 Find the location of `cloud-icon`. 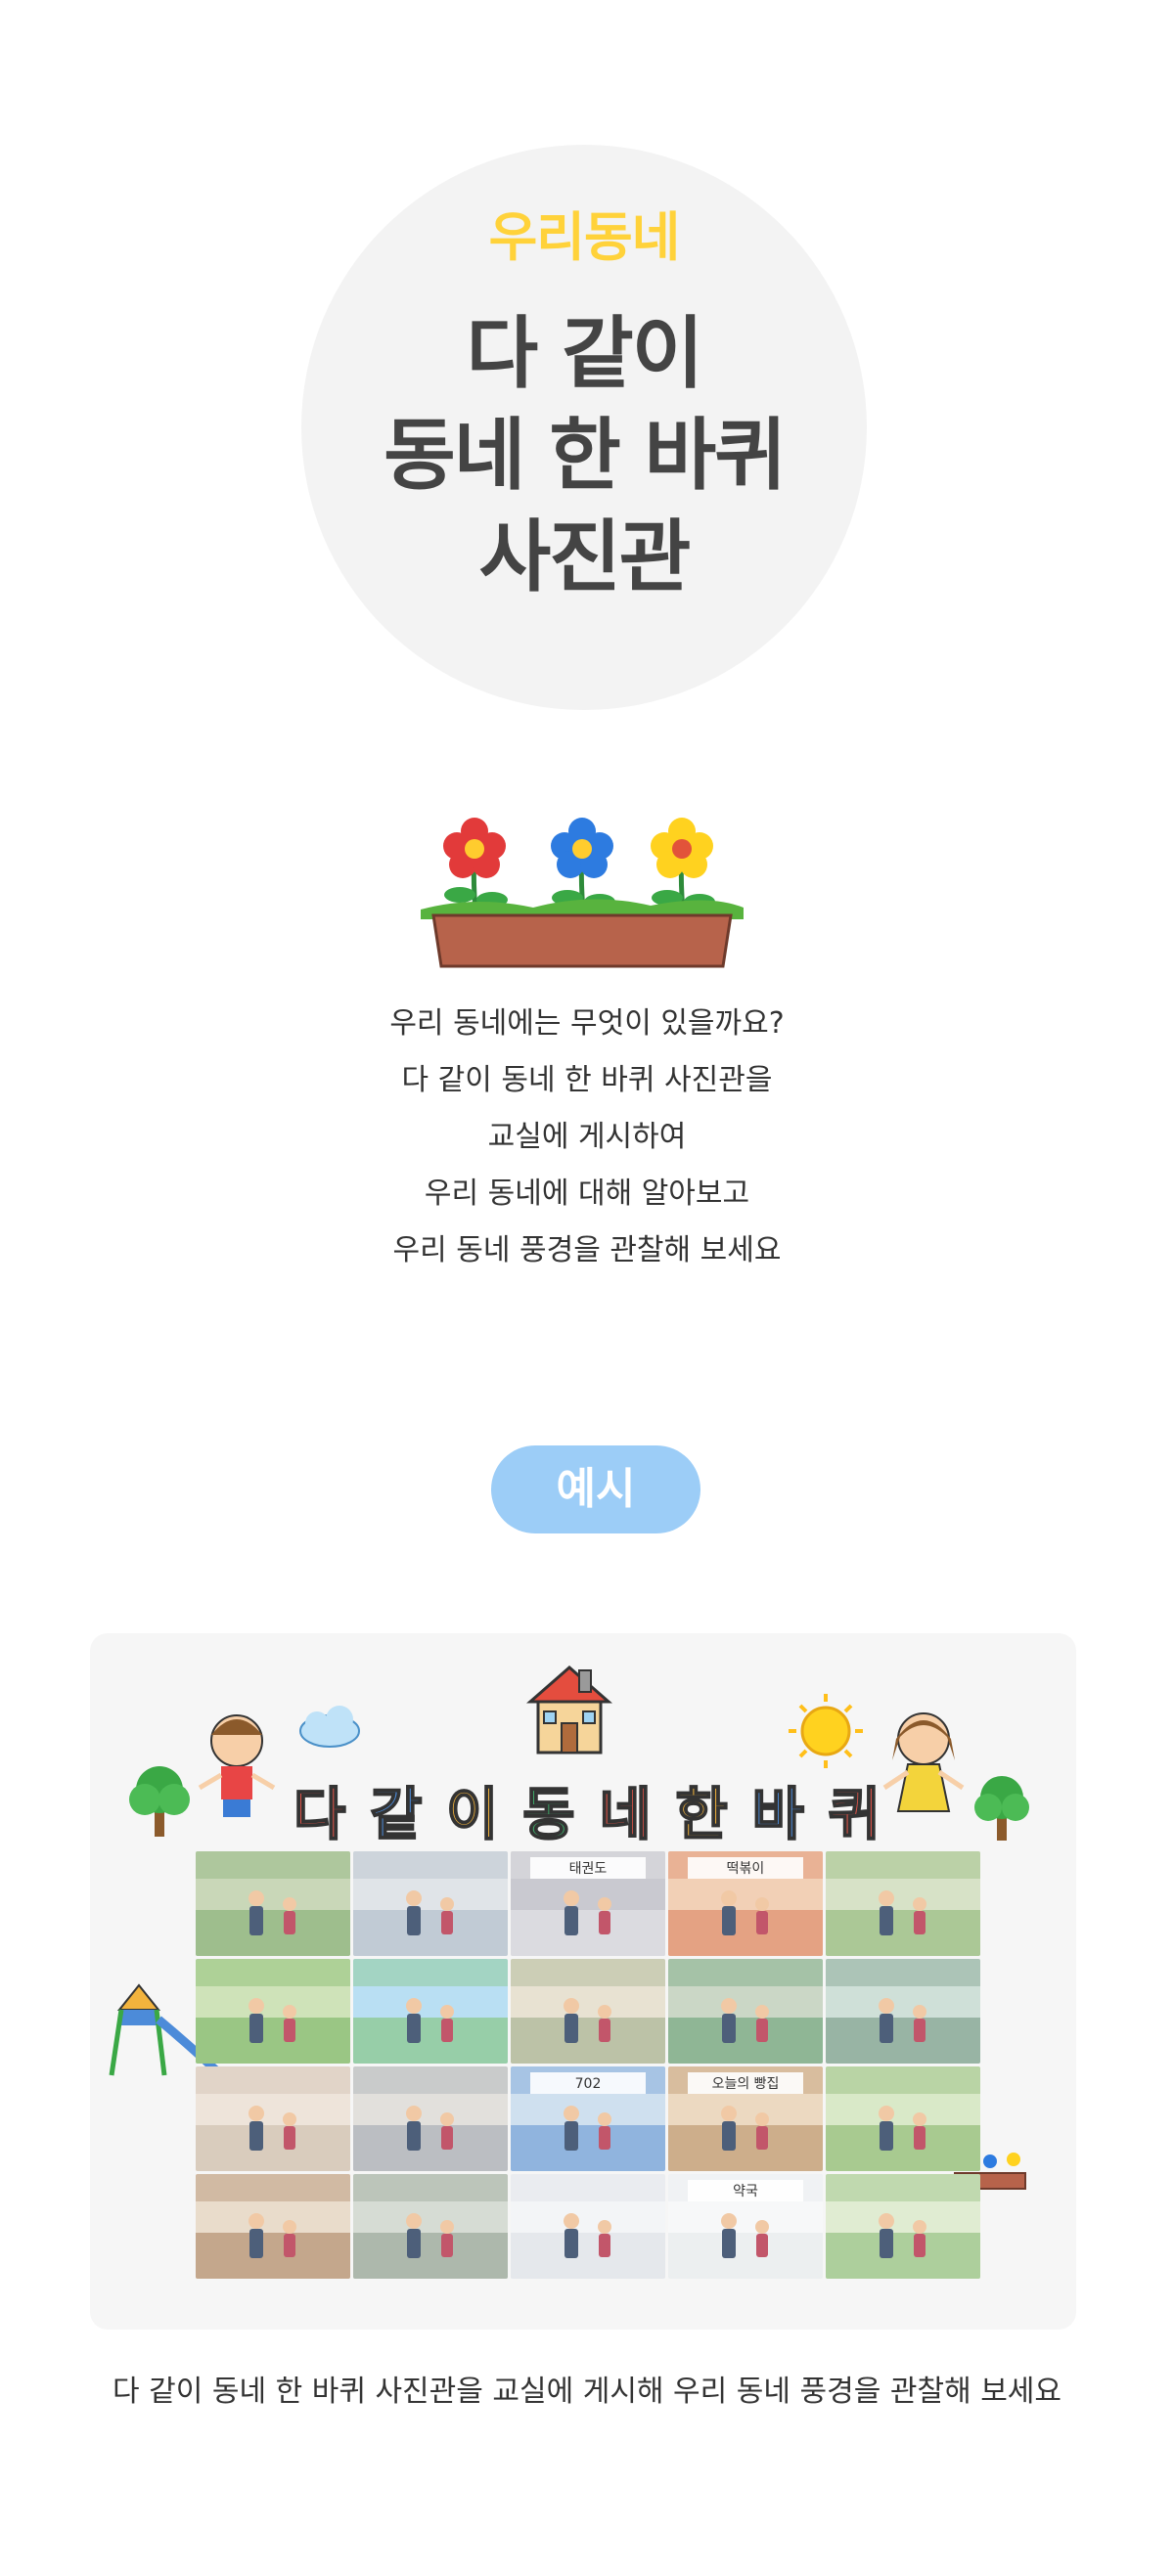

cloud-icon is located at coordinates (329, 1727).